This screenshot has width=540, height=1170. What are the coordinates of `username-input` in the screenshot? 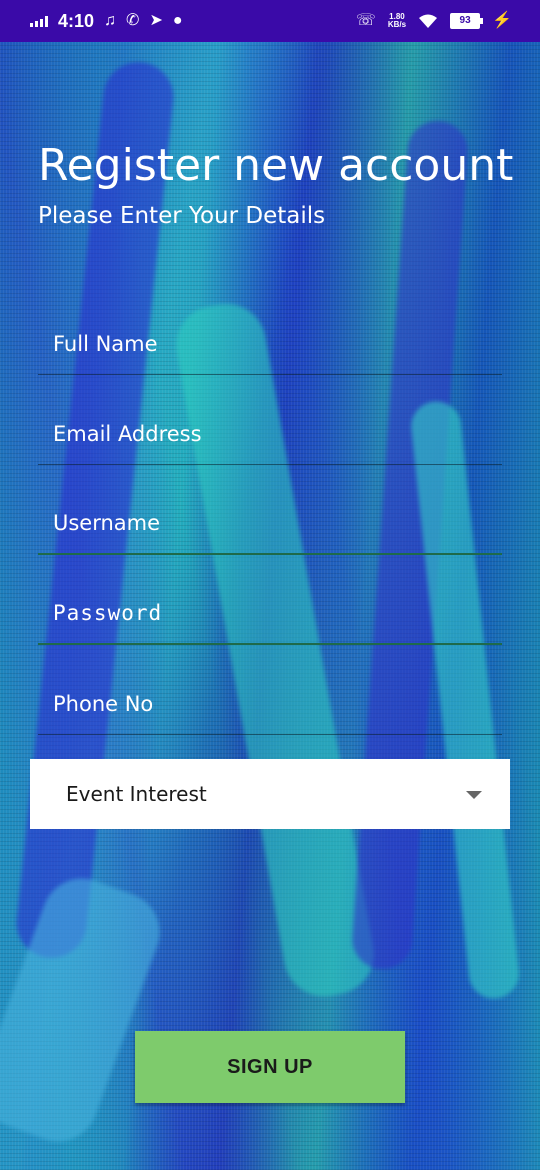 It's located at (268, 523).